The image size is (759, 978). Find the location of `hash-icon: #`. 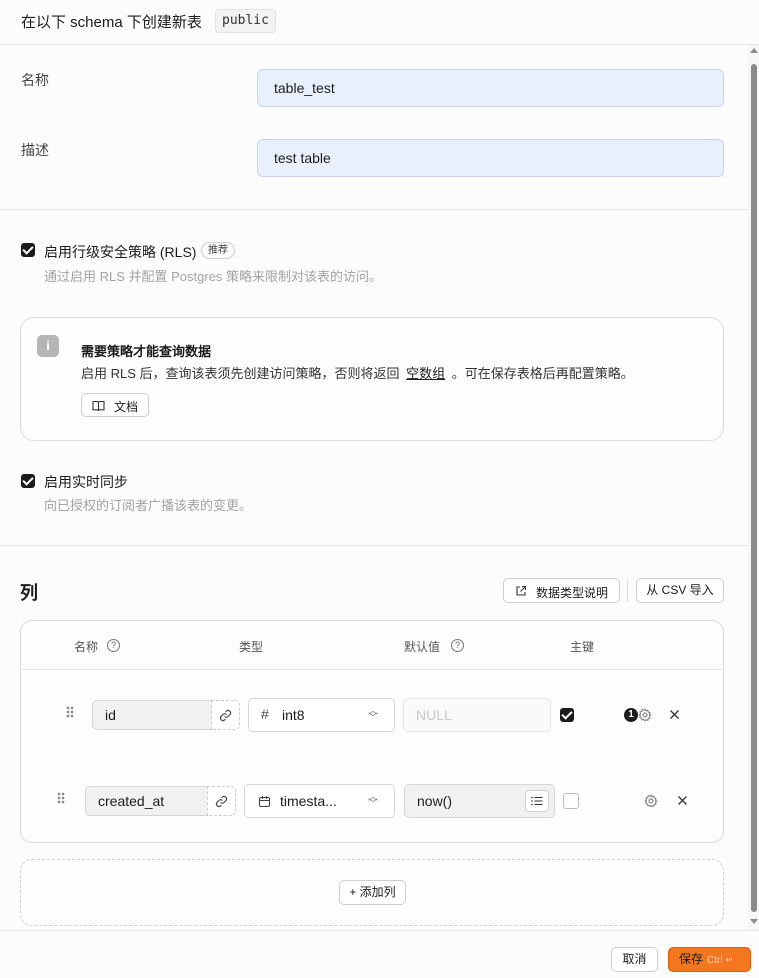

hash-icon: # is located at coordinates (265, 714).